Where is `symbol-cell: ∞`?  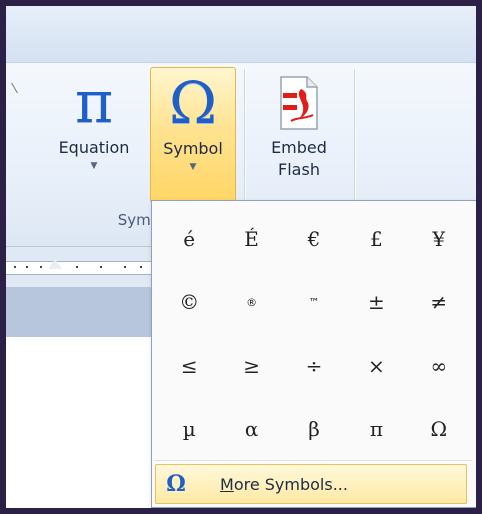
symbol-cell: ∞ is located at coordinates (439, 366).